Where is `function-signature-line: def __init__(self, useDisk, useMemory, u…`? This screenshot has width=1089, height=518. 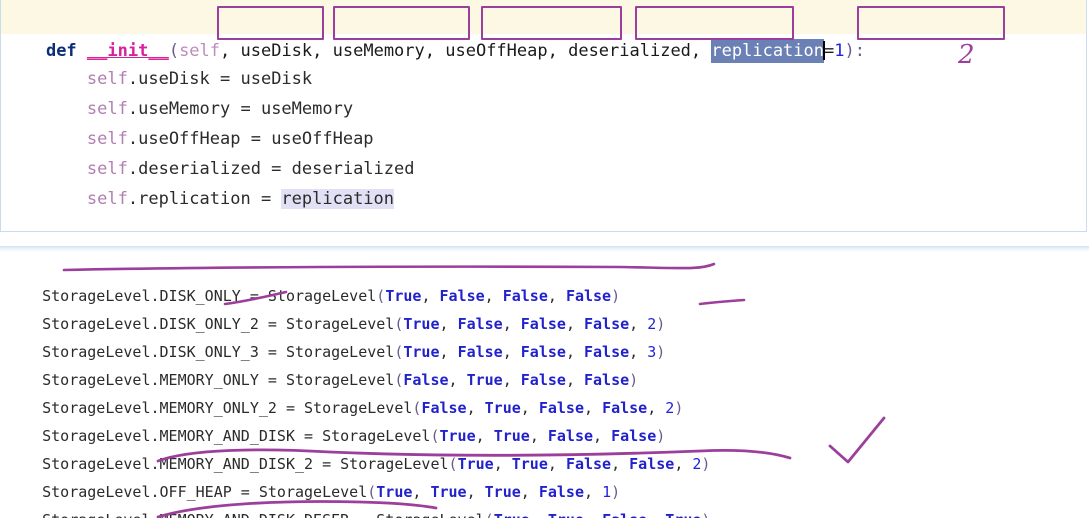 function-signature-line: def __init__(self, useDisk, useMemory, u… is located at coordinates (543, 31).